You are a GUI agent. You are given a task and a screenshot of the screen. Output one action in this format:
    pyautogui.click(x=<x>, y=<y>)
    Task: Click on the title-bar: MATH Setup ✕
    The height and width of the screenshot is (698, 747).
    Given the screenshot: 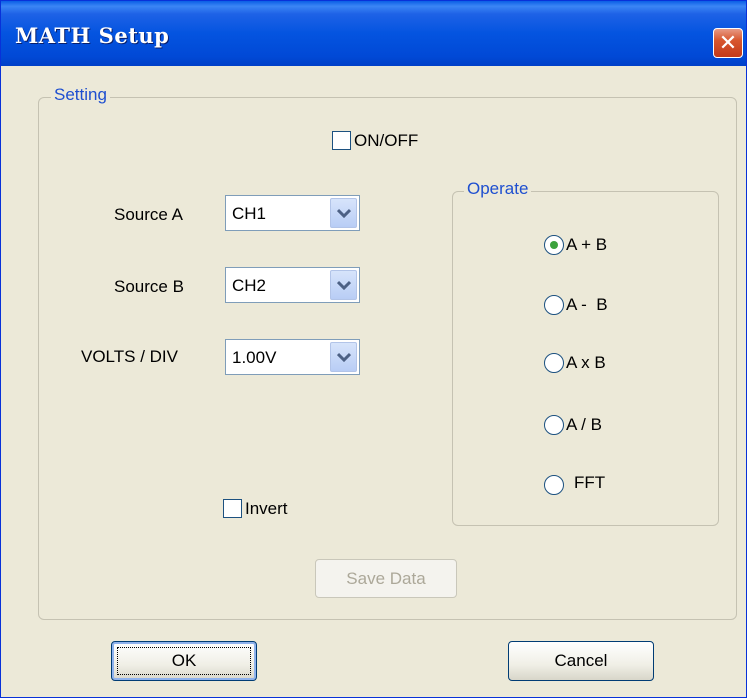 What is the action you would take?
    pyautogui.click(x=373, y=33)
    